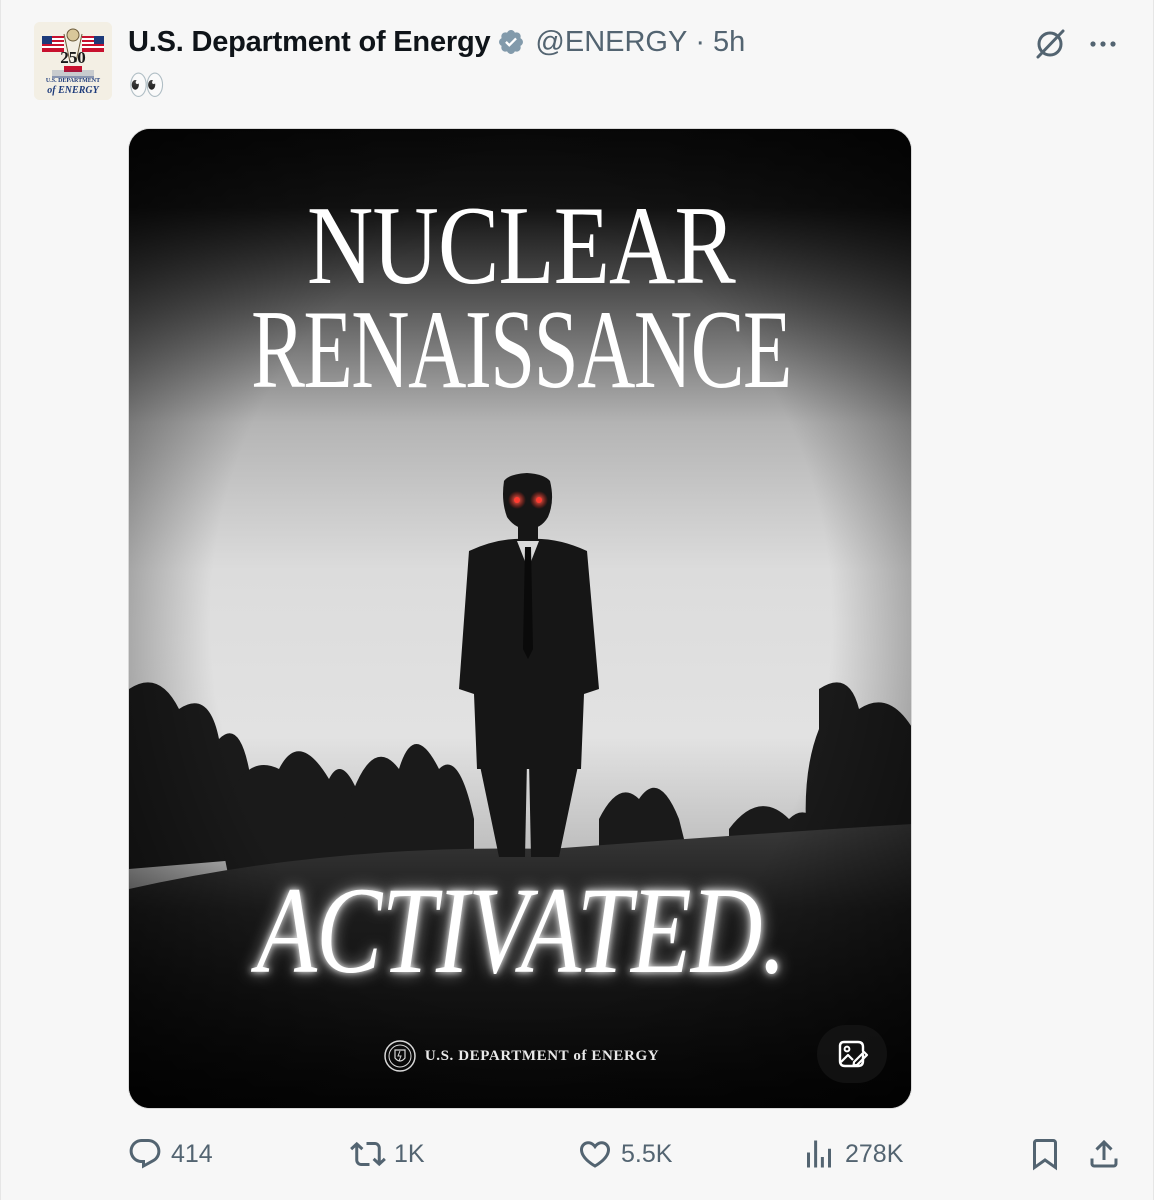 This screenshot has width=1154, height=1200. What do you see at coordinates (400, 1056) in the screenshot?
I see `doe-seal-icon` at bounding box center [400, 1056].